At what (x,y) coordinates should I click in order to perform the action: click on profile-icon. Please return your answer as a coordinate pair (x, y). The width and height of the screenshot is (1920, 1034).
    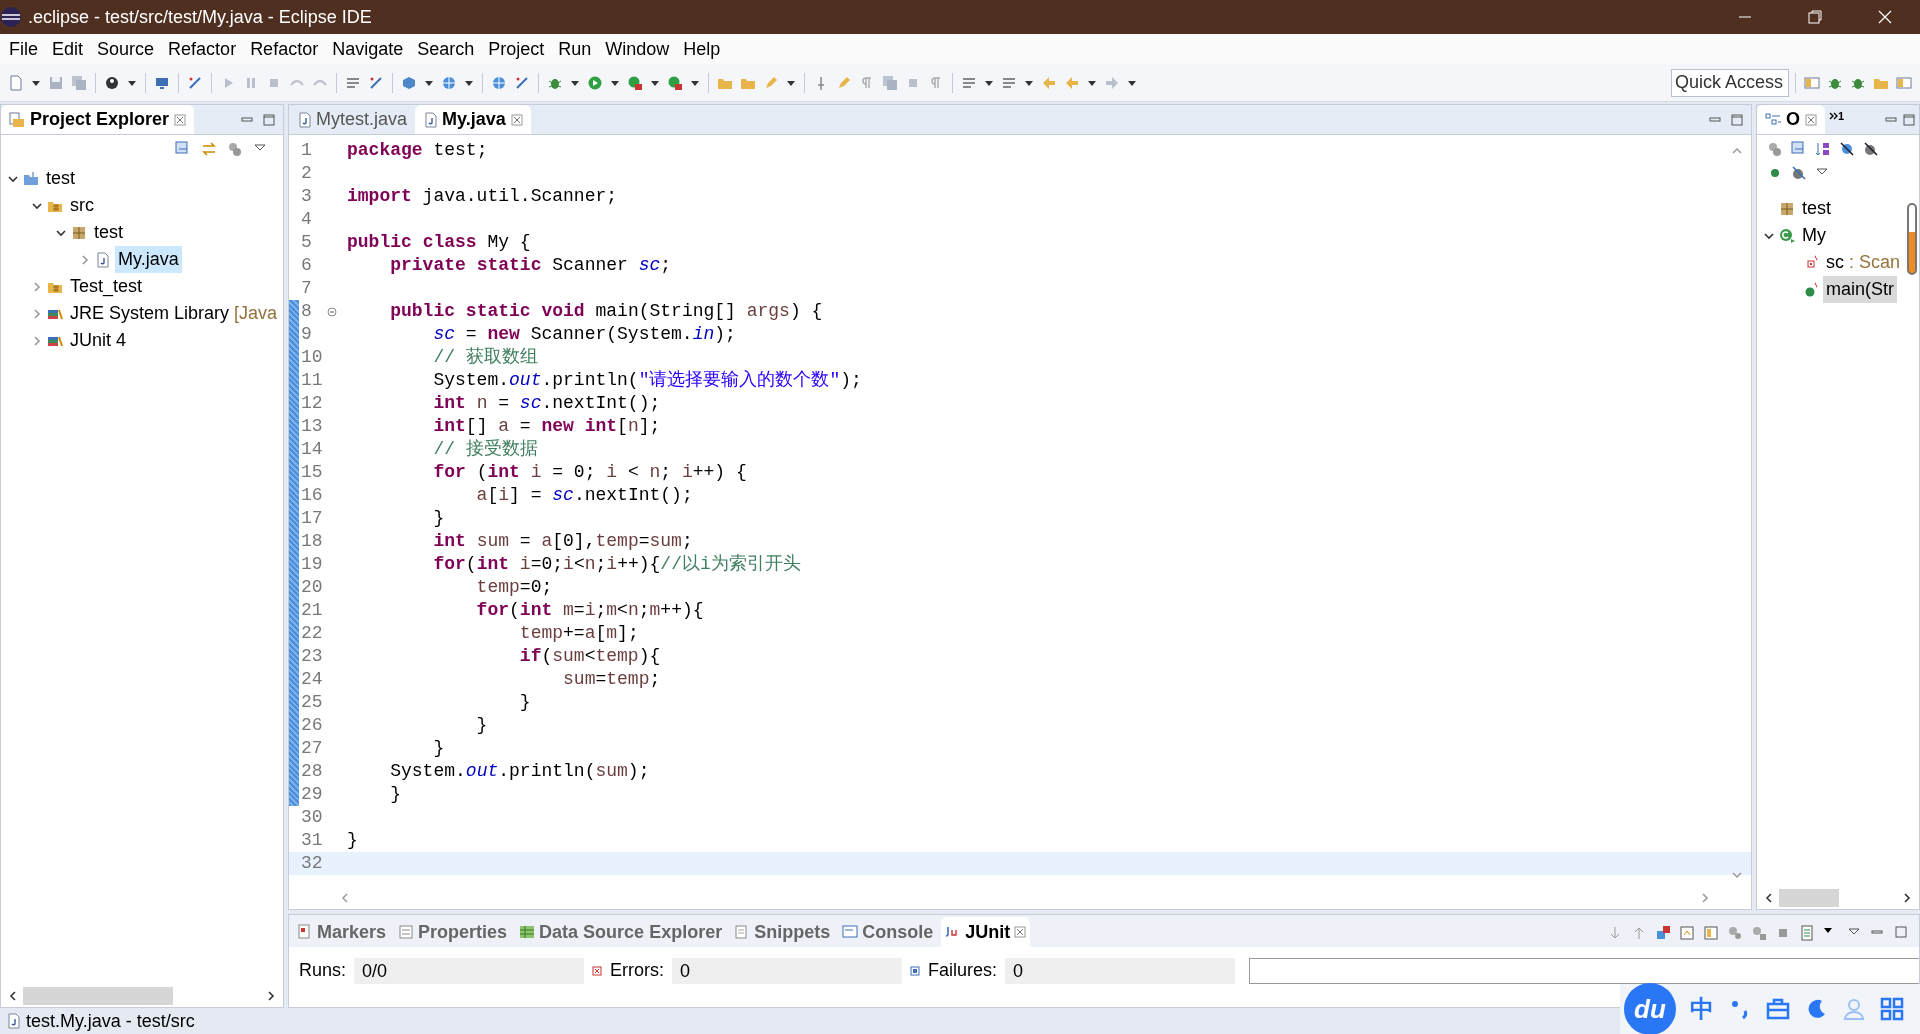
    Looking at the image, I should click on (112, 82).